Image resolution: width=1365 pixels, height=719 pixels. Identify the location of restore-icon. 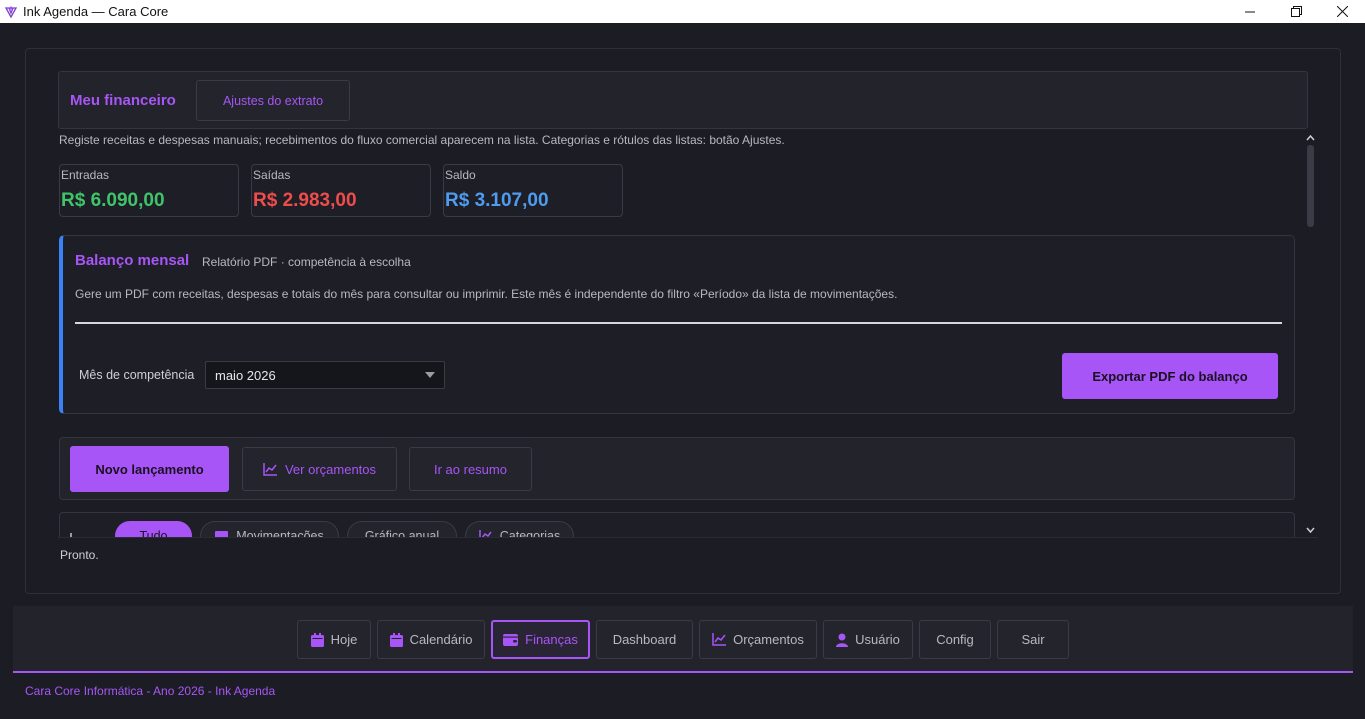
(1296, 11).